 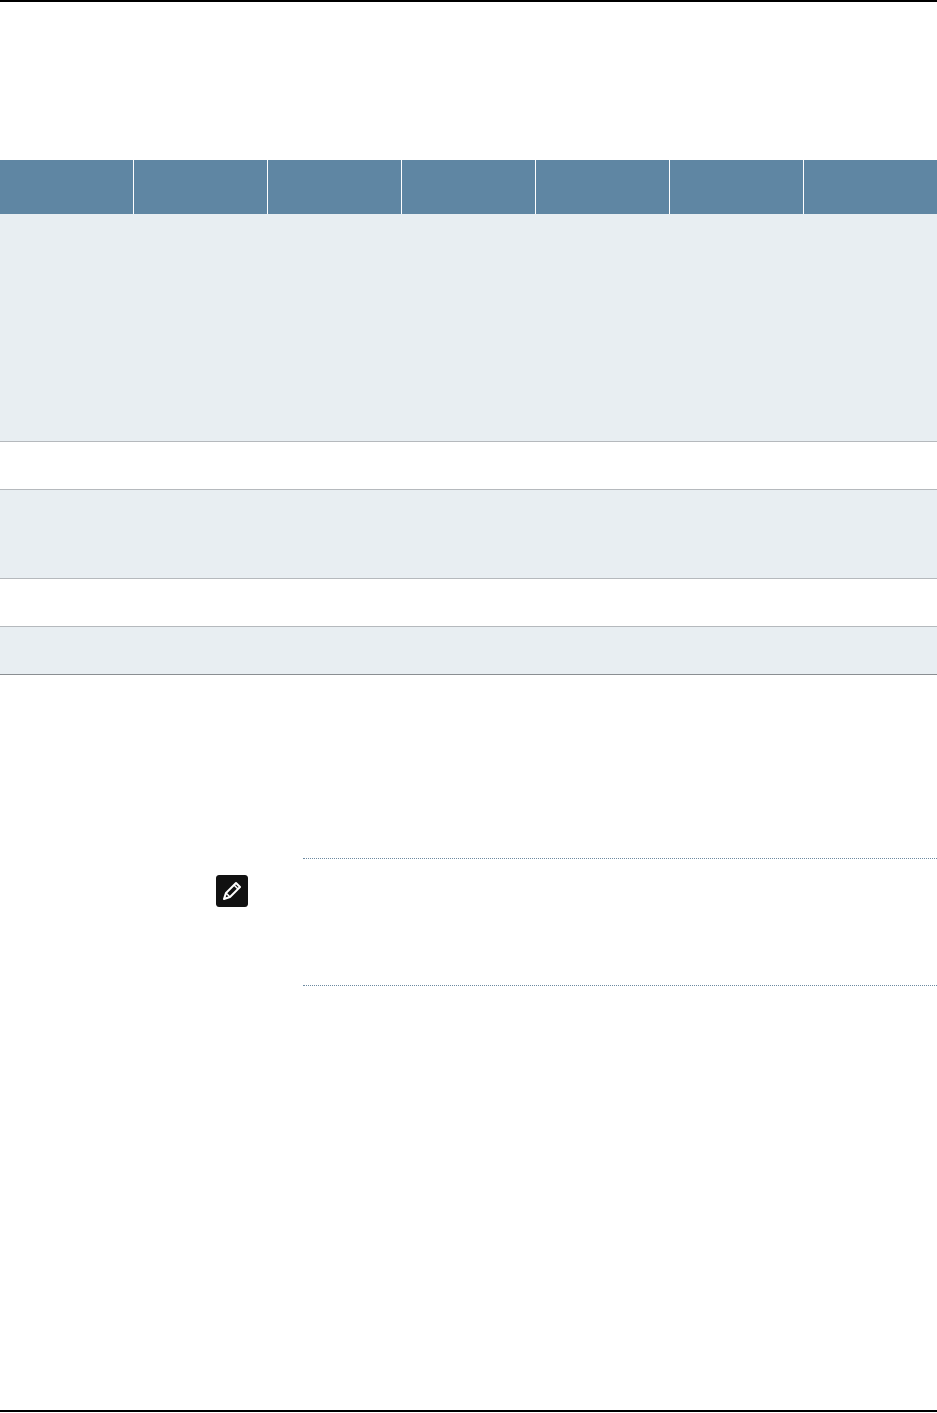 I want to click on table-header-row, so click(x=468, y=187).